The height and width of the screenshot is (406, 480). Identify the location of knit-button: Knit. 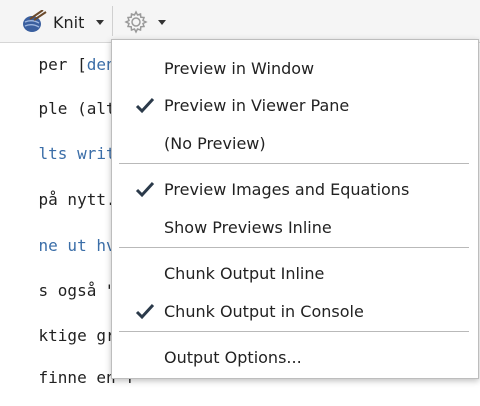
(62, 22).